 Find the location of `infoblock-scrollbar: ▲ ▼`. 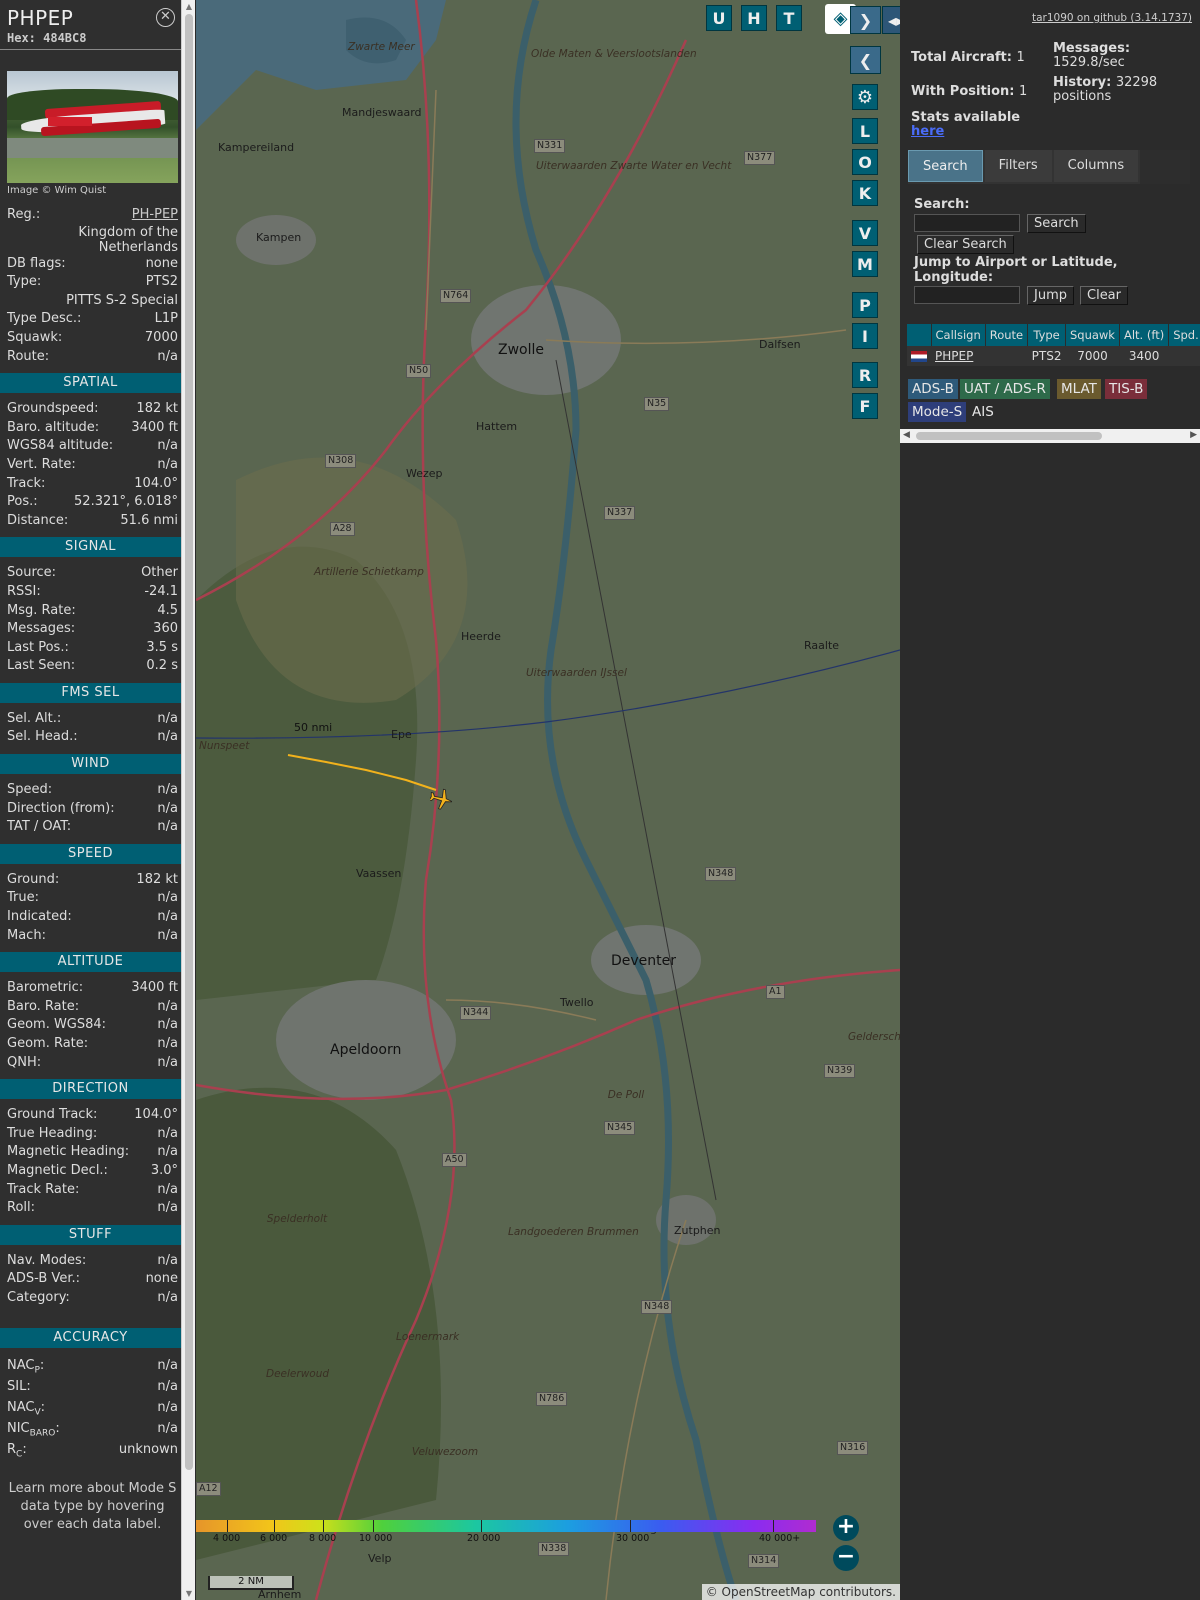

infoblock-scrollbar: ▲ ▼ is located at coordinates (188, 800).